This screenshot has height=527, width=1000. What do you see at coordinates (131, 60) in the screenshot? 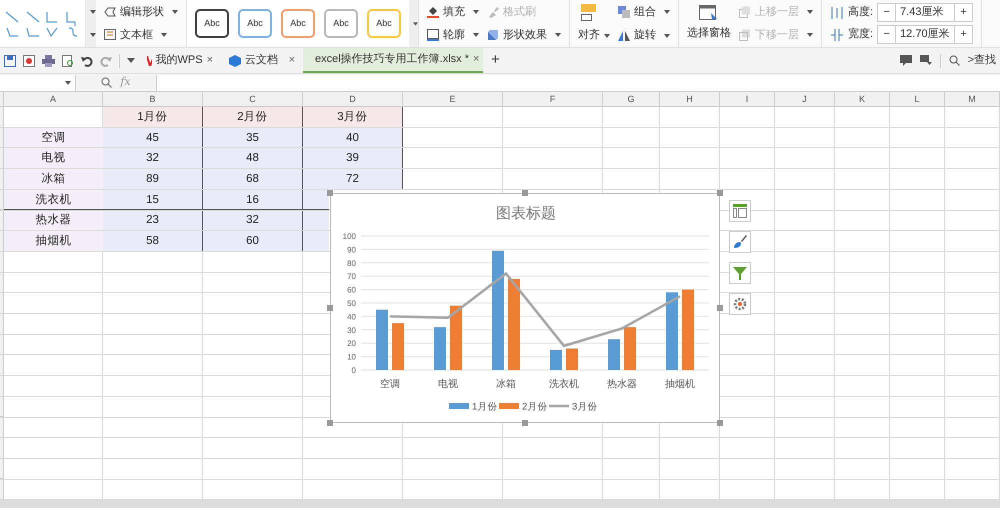
I see `dropdown-icon` at bounding box center [131, 60].